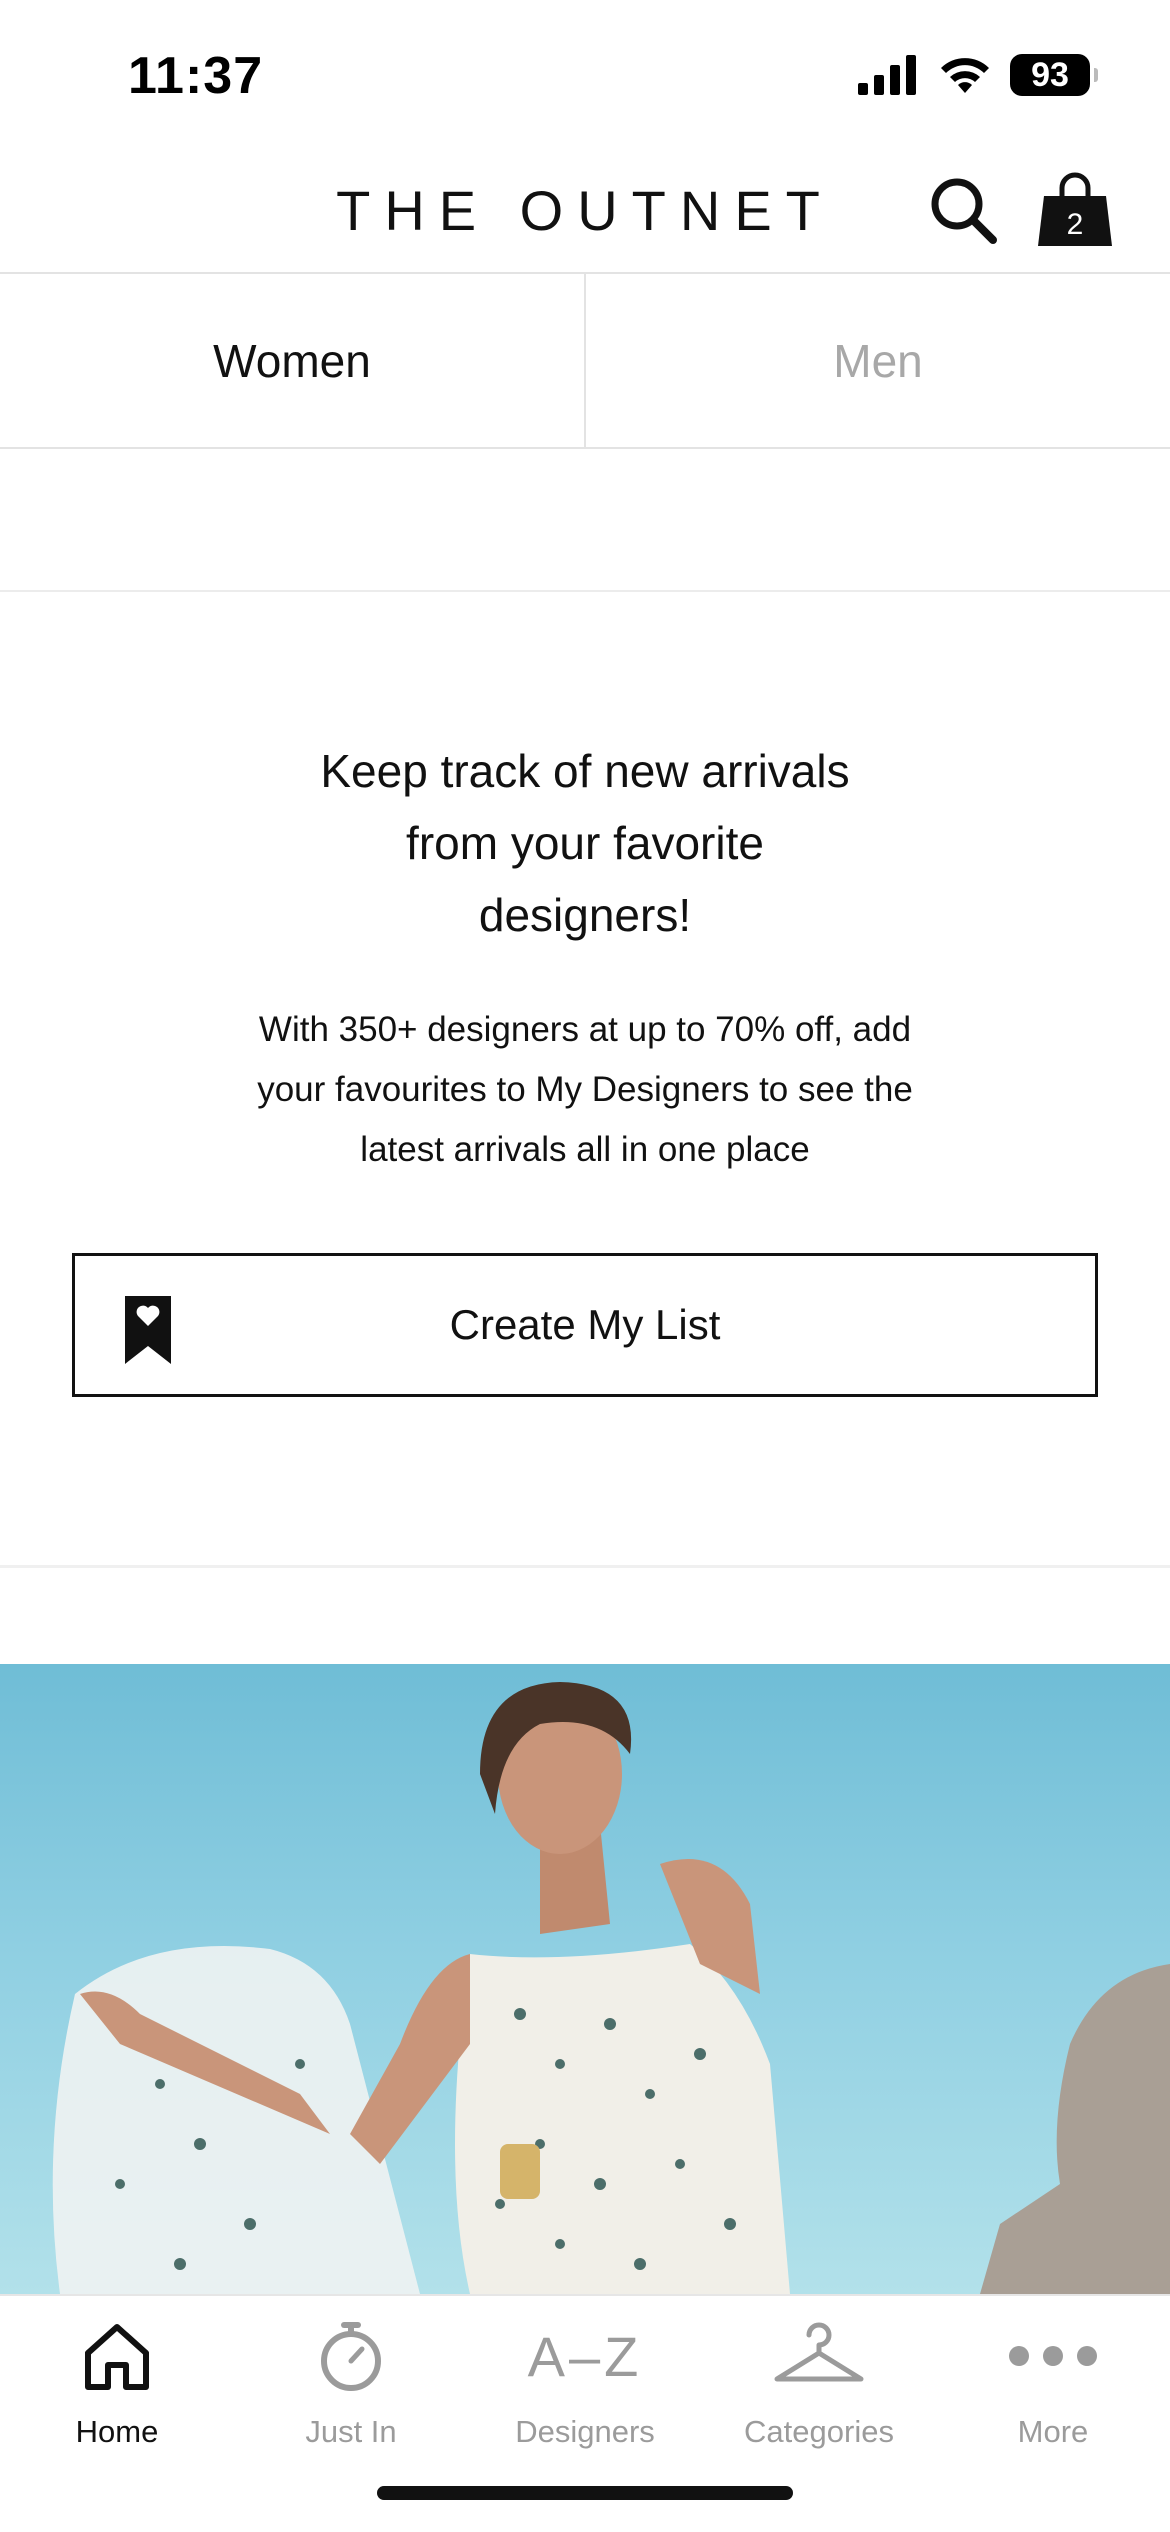  Describe the element at coordinates (351, 2356) in the screenshot. I see `stopwatch-icon` at that location.